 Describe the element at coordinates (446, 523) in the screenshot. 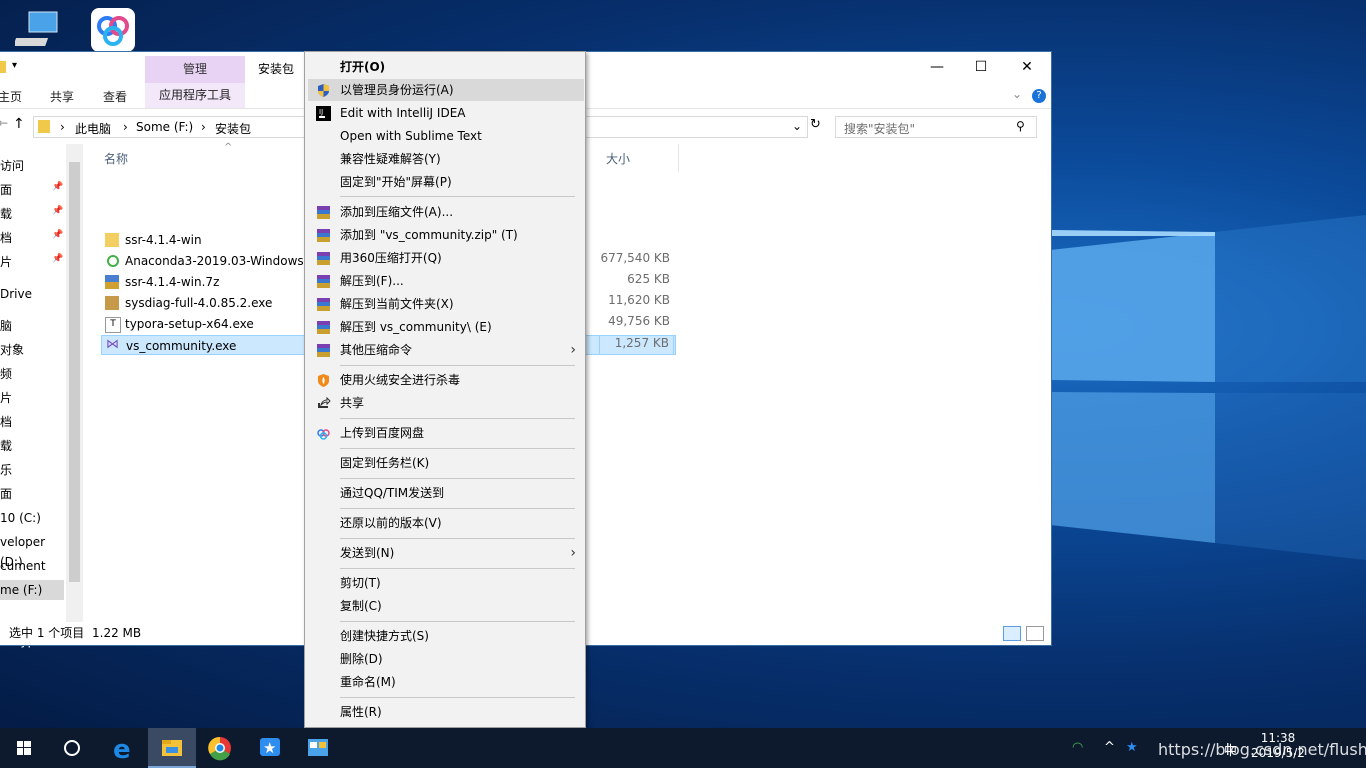

I see `menu-item-restore-versions: 还原以前的版本(V)` at that location.